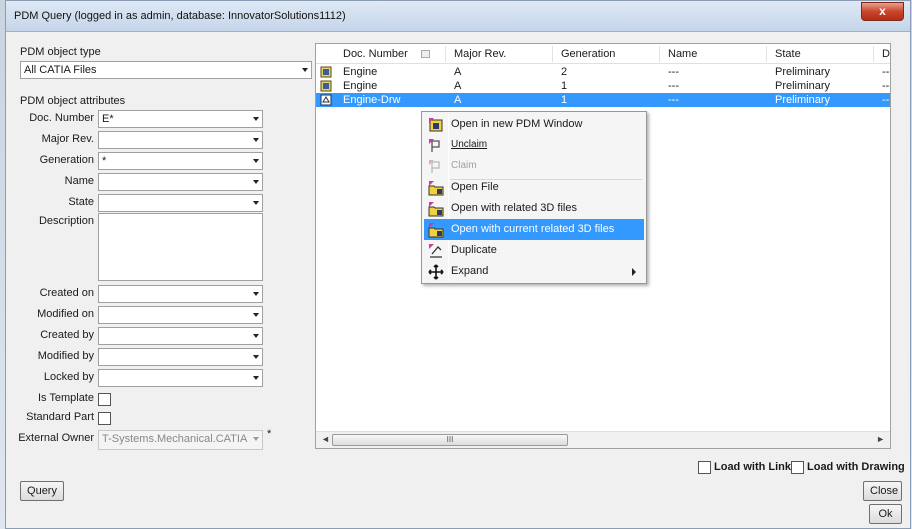 This screenshot has height=529, width=912. What do you see at coordinates (326, 100) in the screenshot?
I see `drawing-icon` at bounding box center [326, 100].